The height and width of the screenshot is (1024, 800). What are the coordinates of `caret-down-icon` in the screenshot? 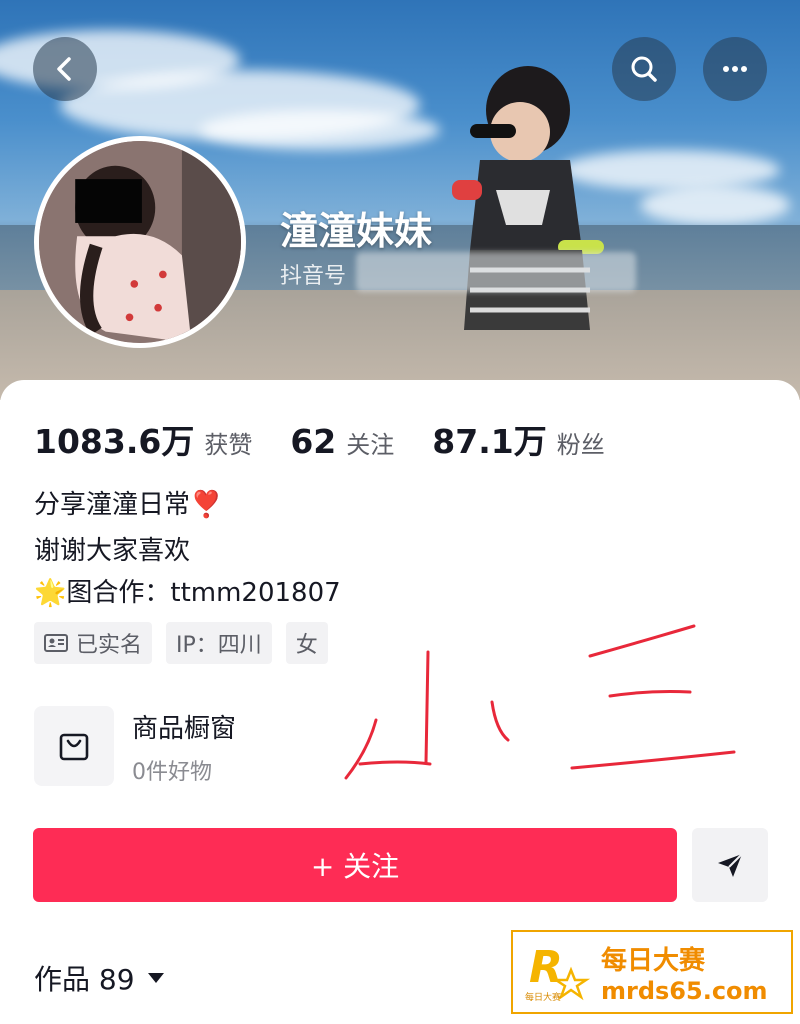 It's located at (155, 978).